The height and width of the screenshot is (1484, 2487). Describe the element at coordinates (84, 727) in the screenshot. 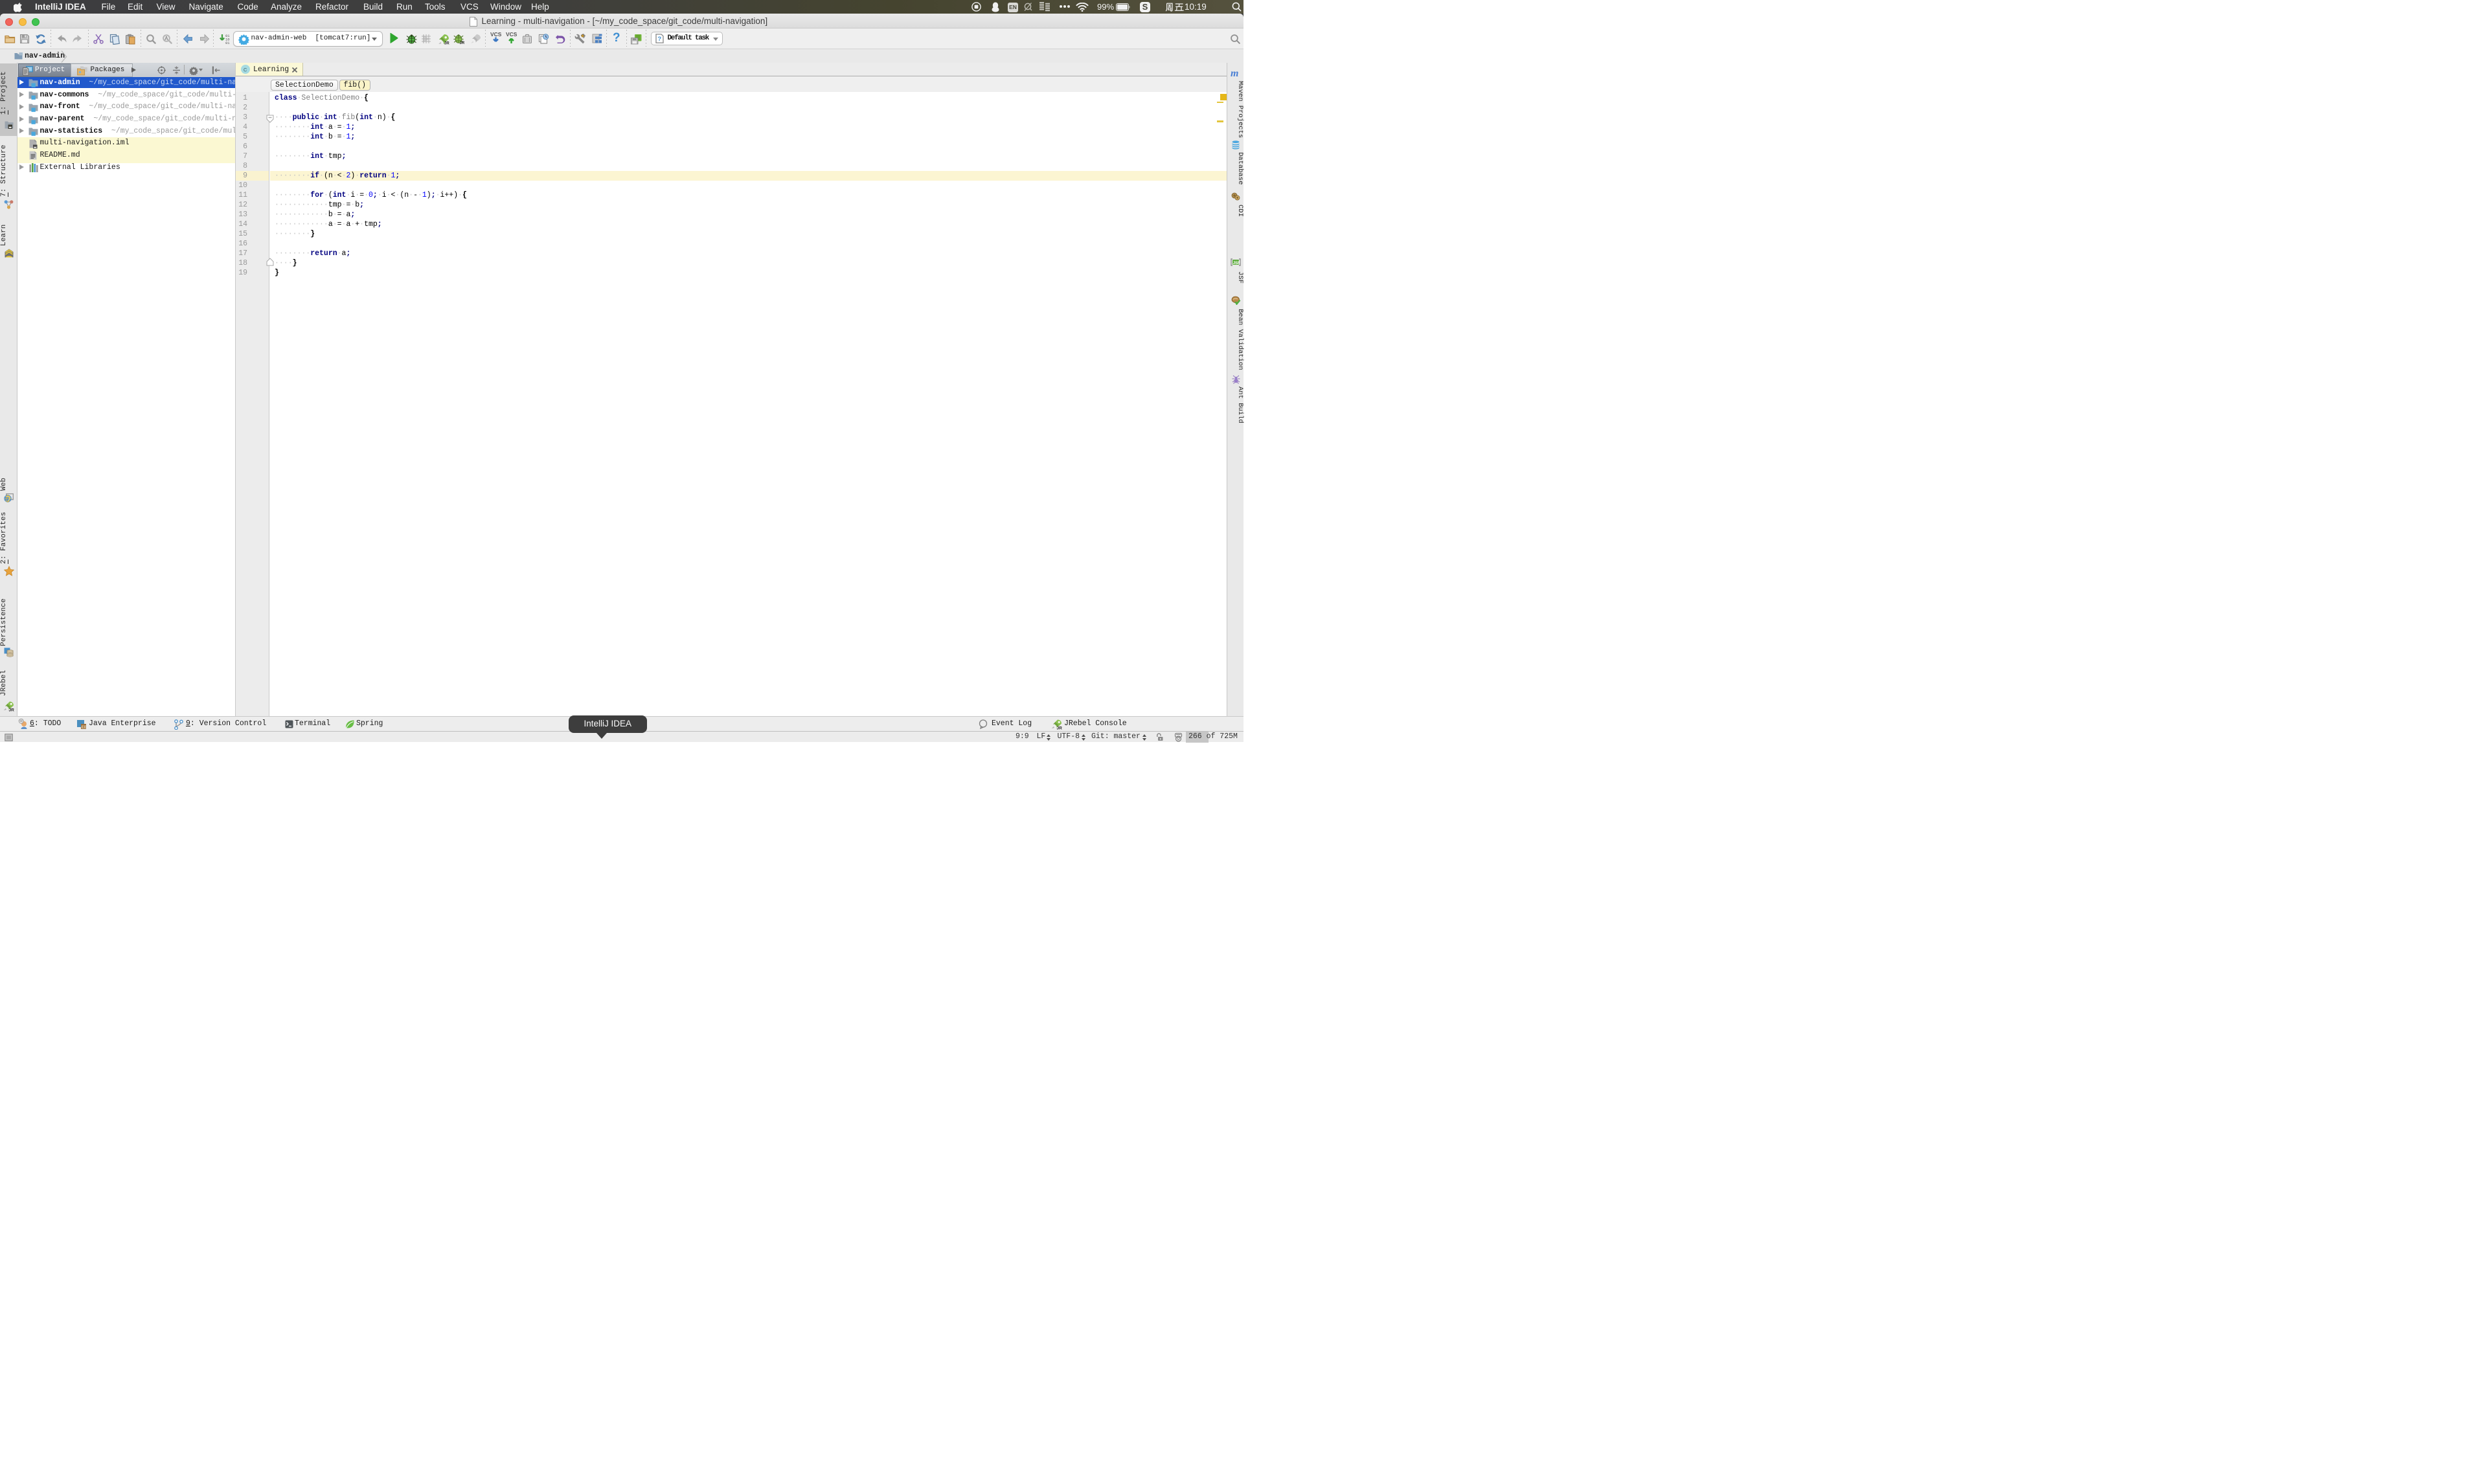

I see `svg-text: EE` at that location.